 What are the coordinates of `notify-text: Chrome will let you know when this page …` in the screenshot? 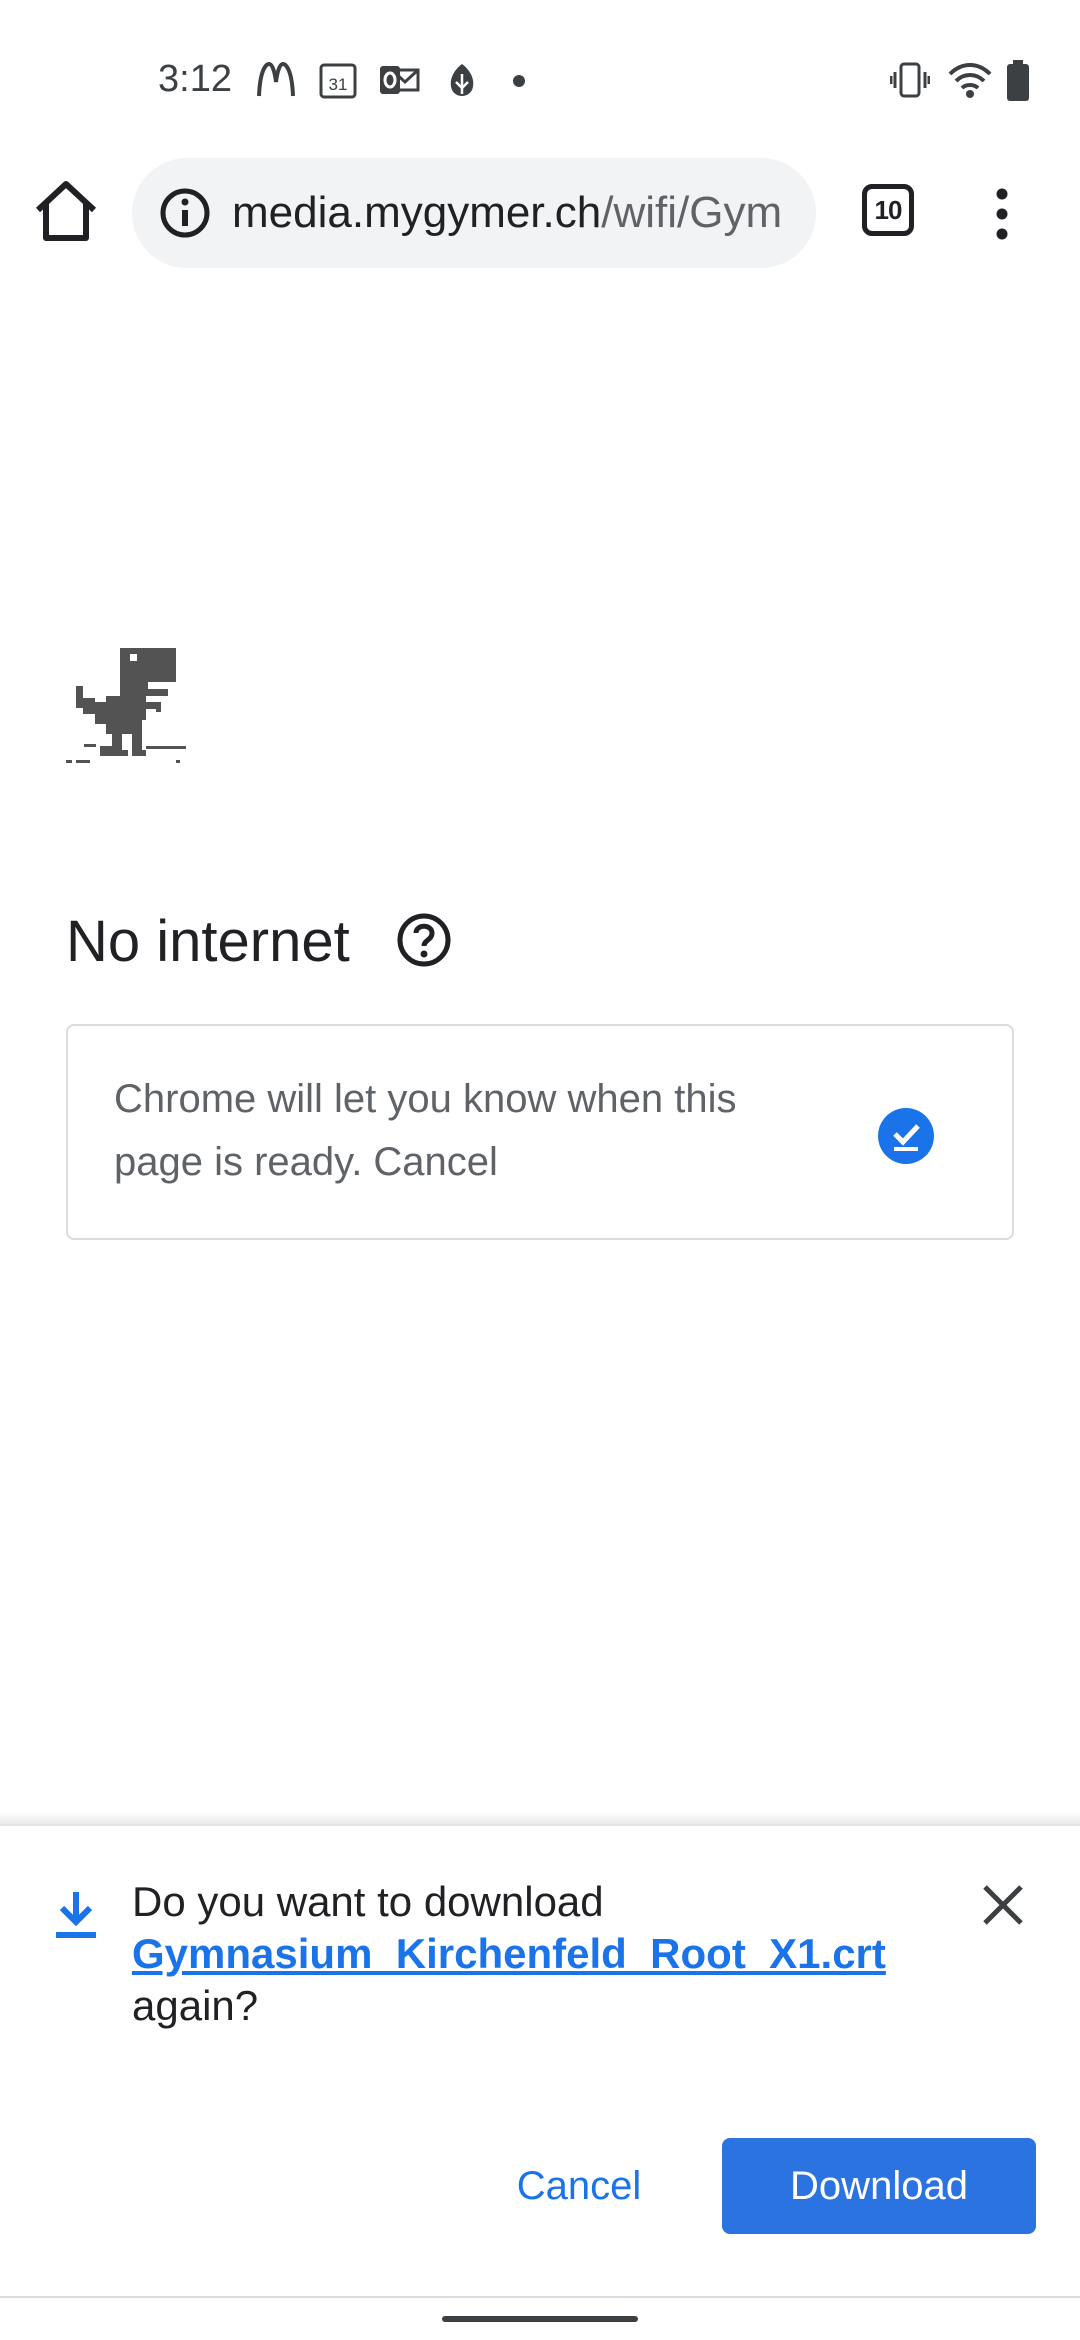 It's located at (474, 1131).